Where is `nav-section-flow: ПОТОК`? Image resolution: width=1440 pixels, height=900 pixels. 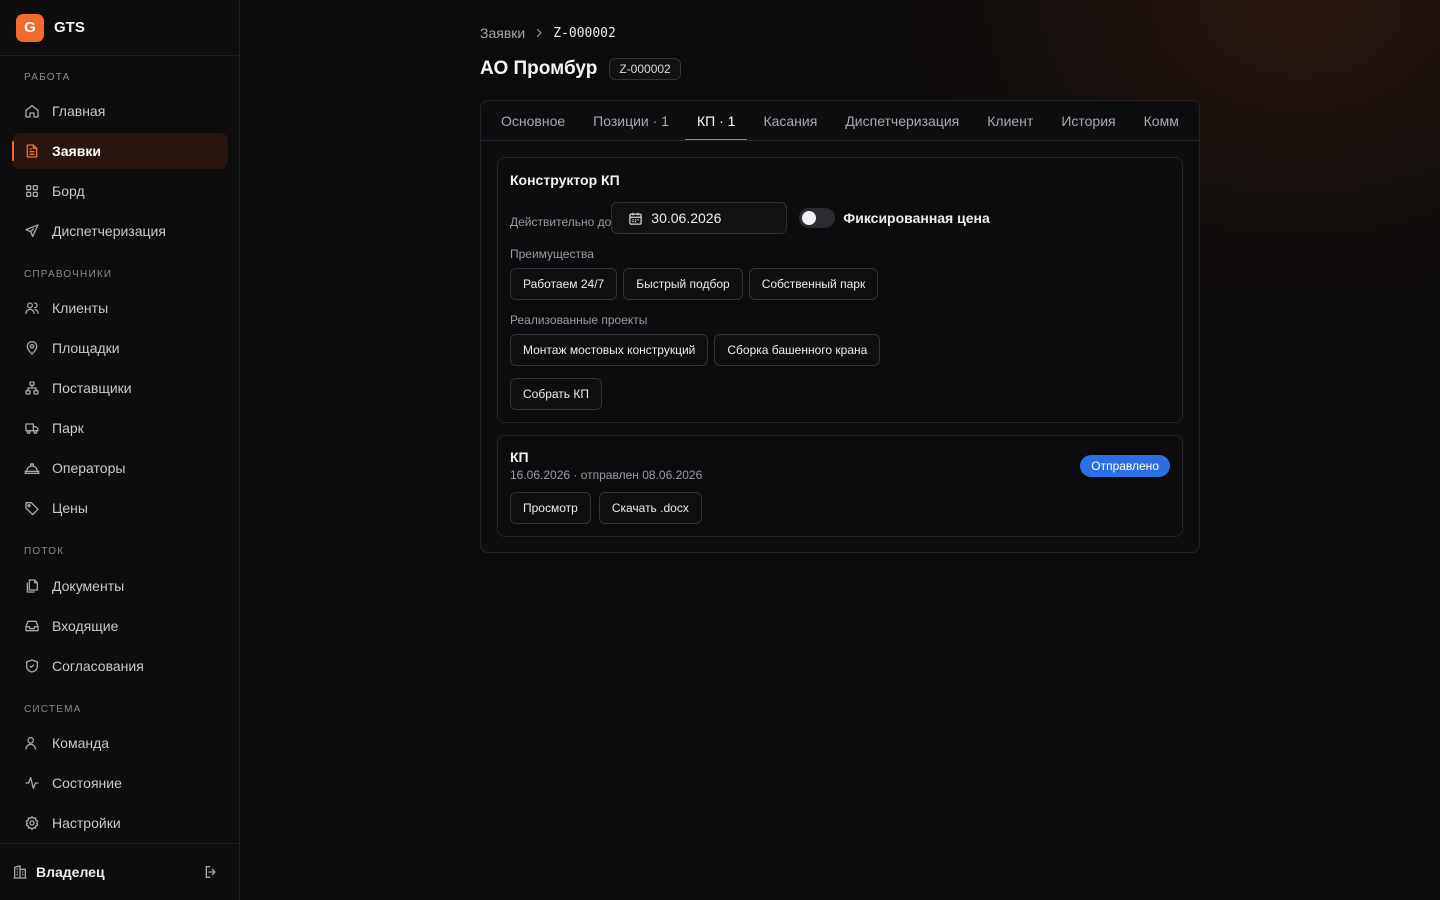 nav-section-flow: ПОТОК is located at coordinates (44, 551).